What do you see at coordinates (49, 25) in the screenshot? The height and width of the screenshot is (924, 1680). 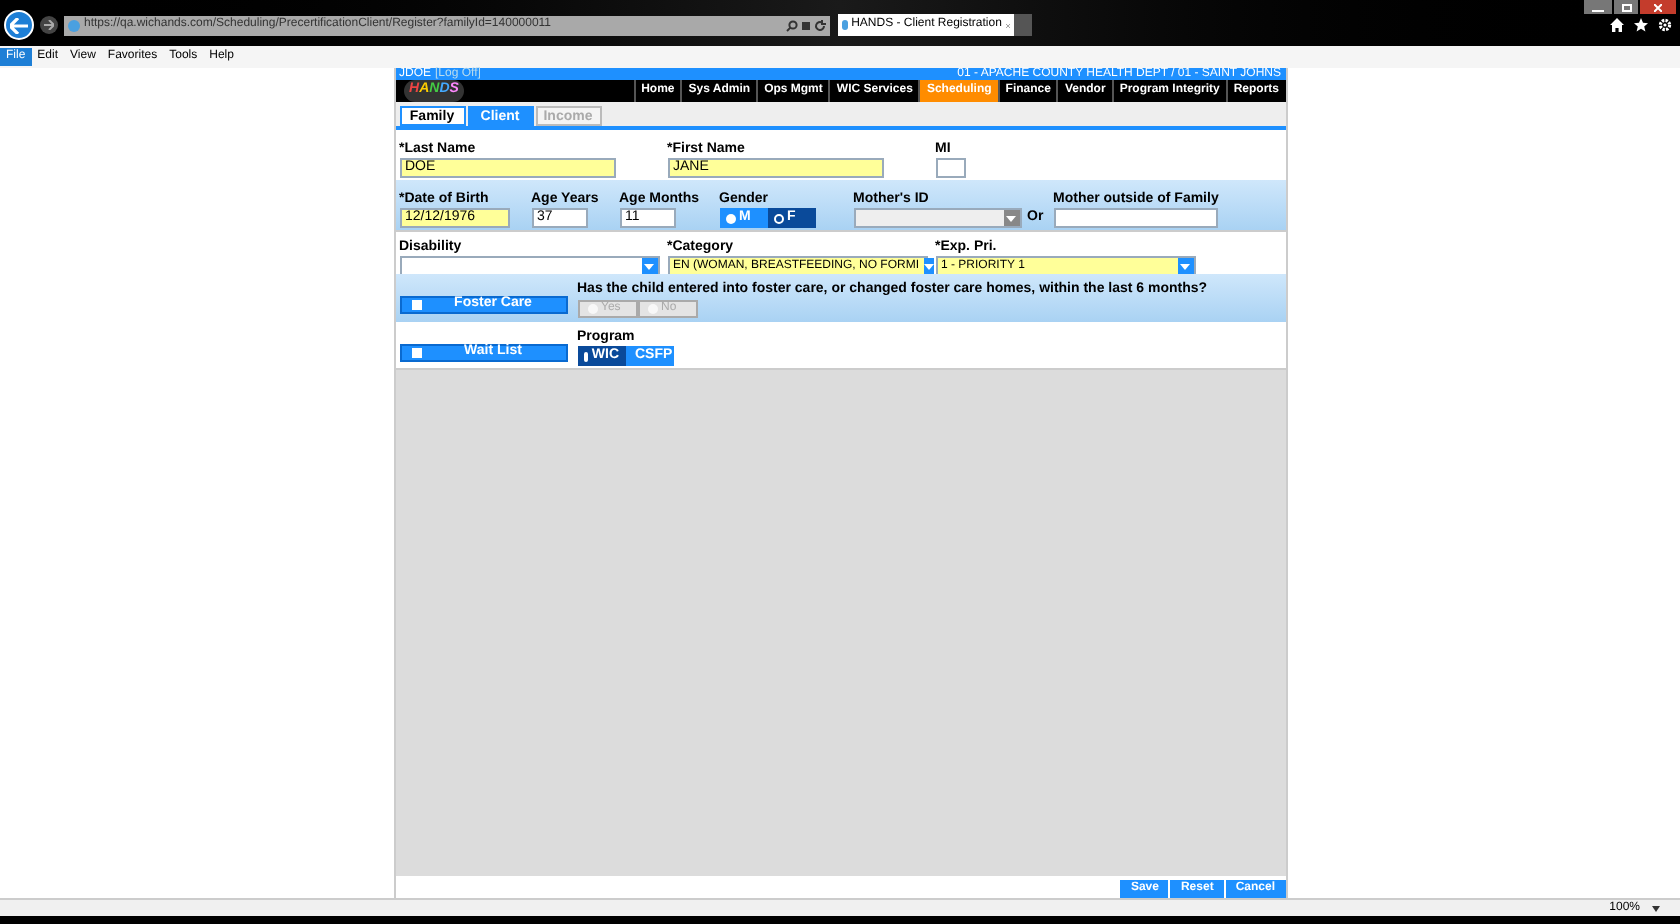 I see `forward-icon` at bounding box center [49, 25].